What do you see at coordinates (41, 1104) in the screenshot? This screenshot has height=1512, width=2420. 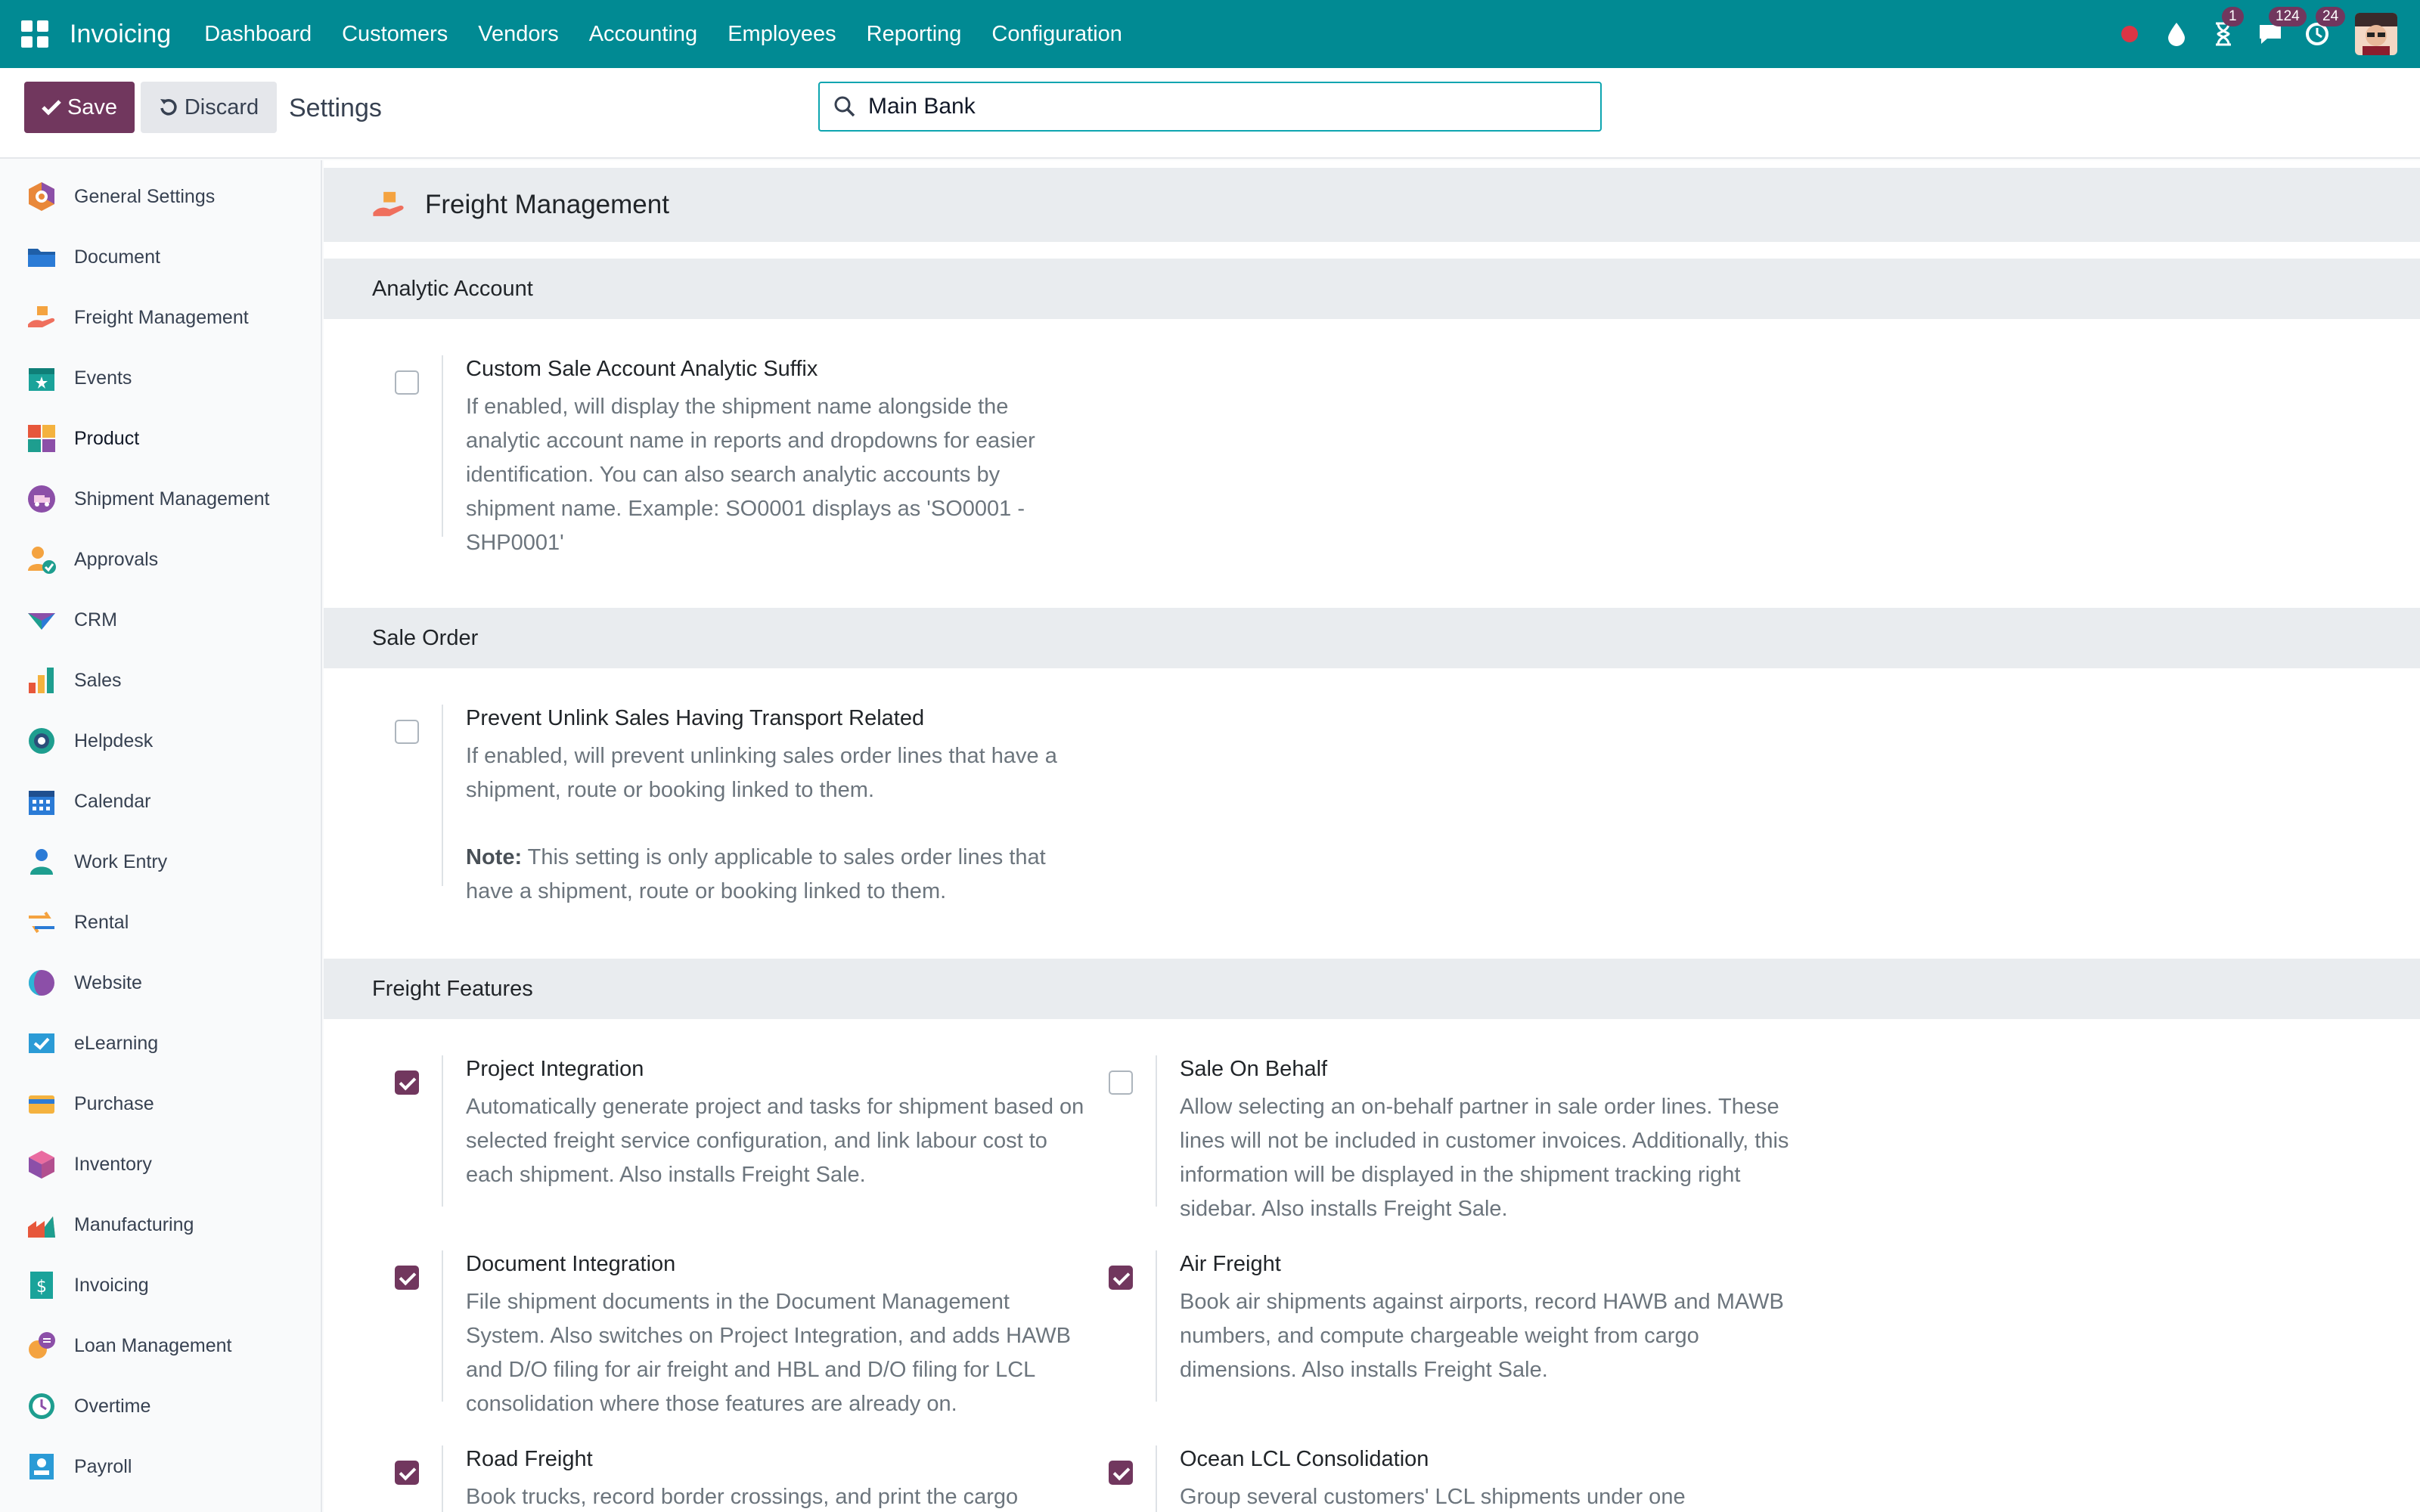 I see `purchase-icon` at bounding box center [41, 1104].